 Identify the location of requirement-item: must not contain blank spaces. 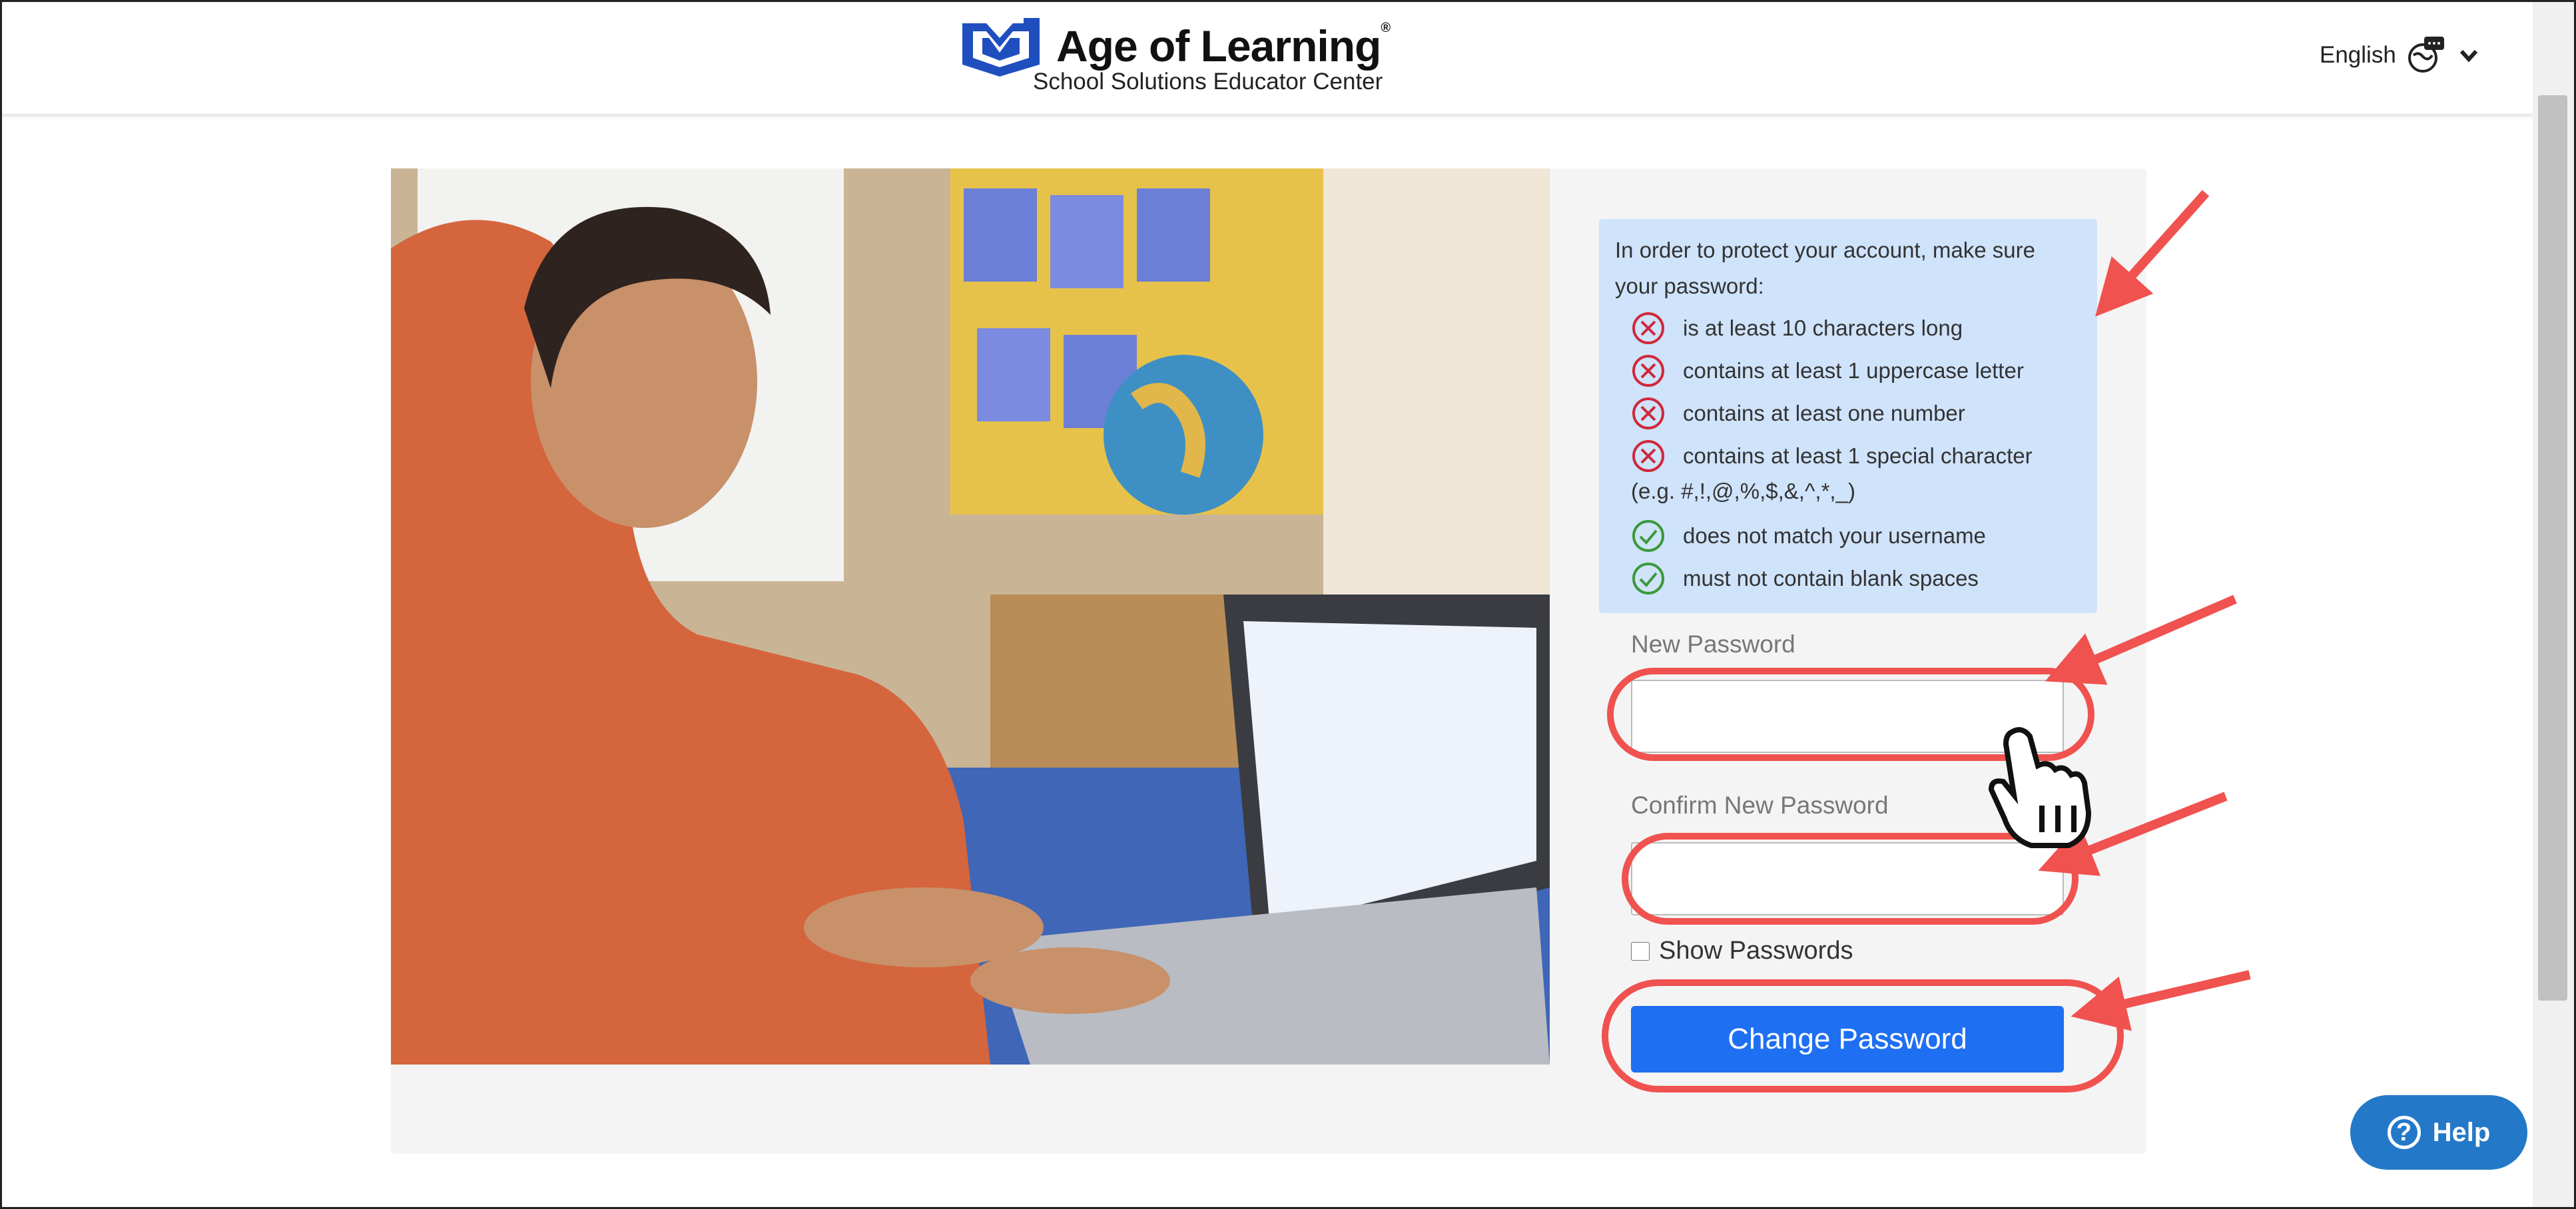
(1805, 578).